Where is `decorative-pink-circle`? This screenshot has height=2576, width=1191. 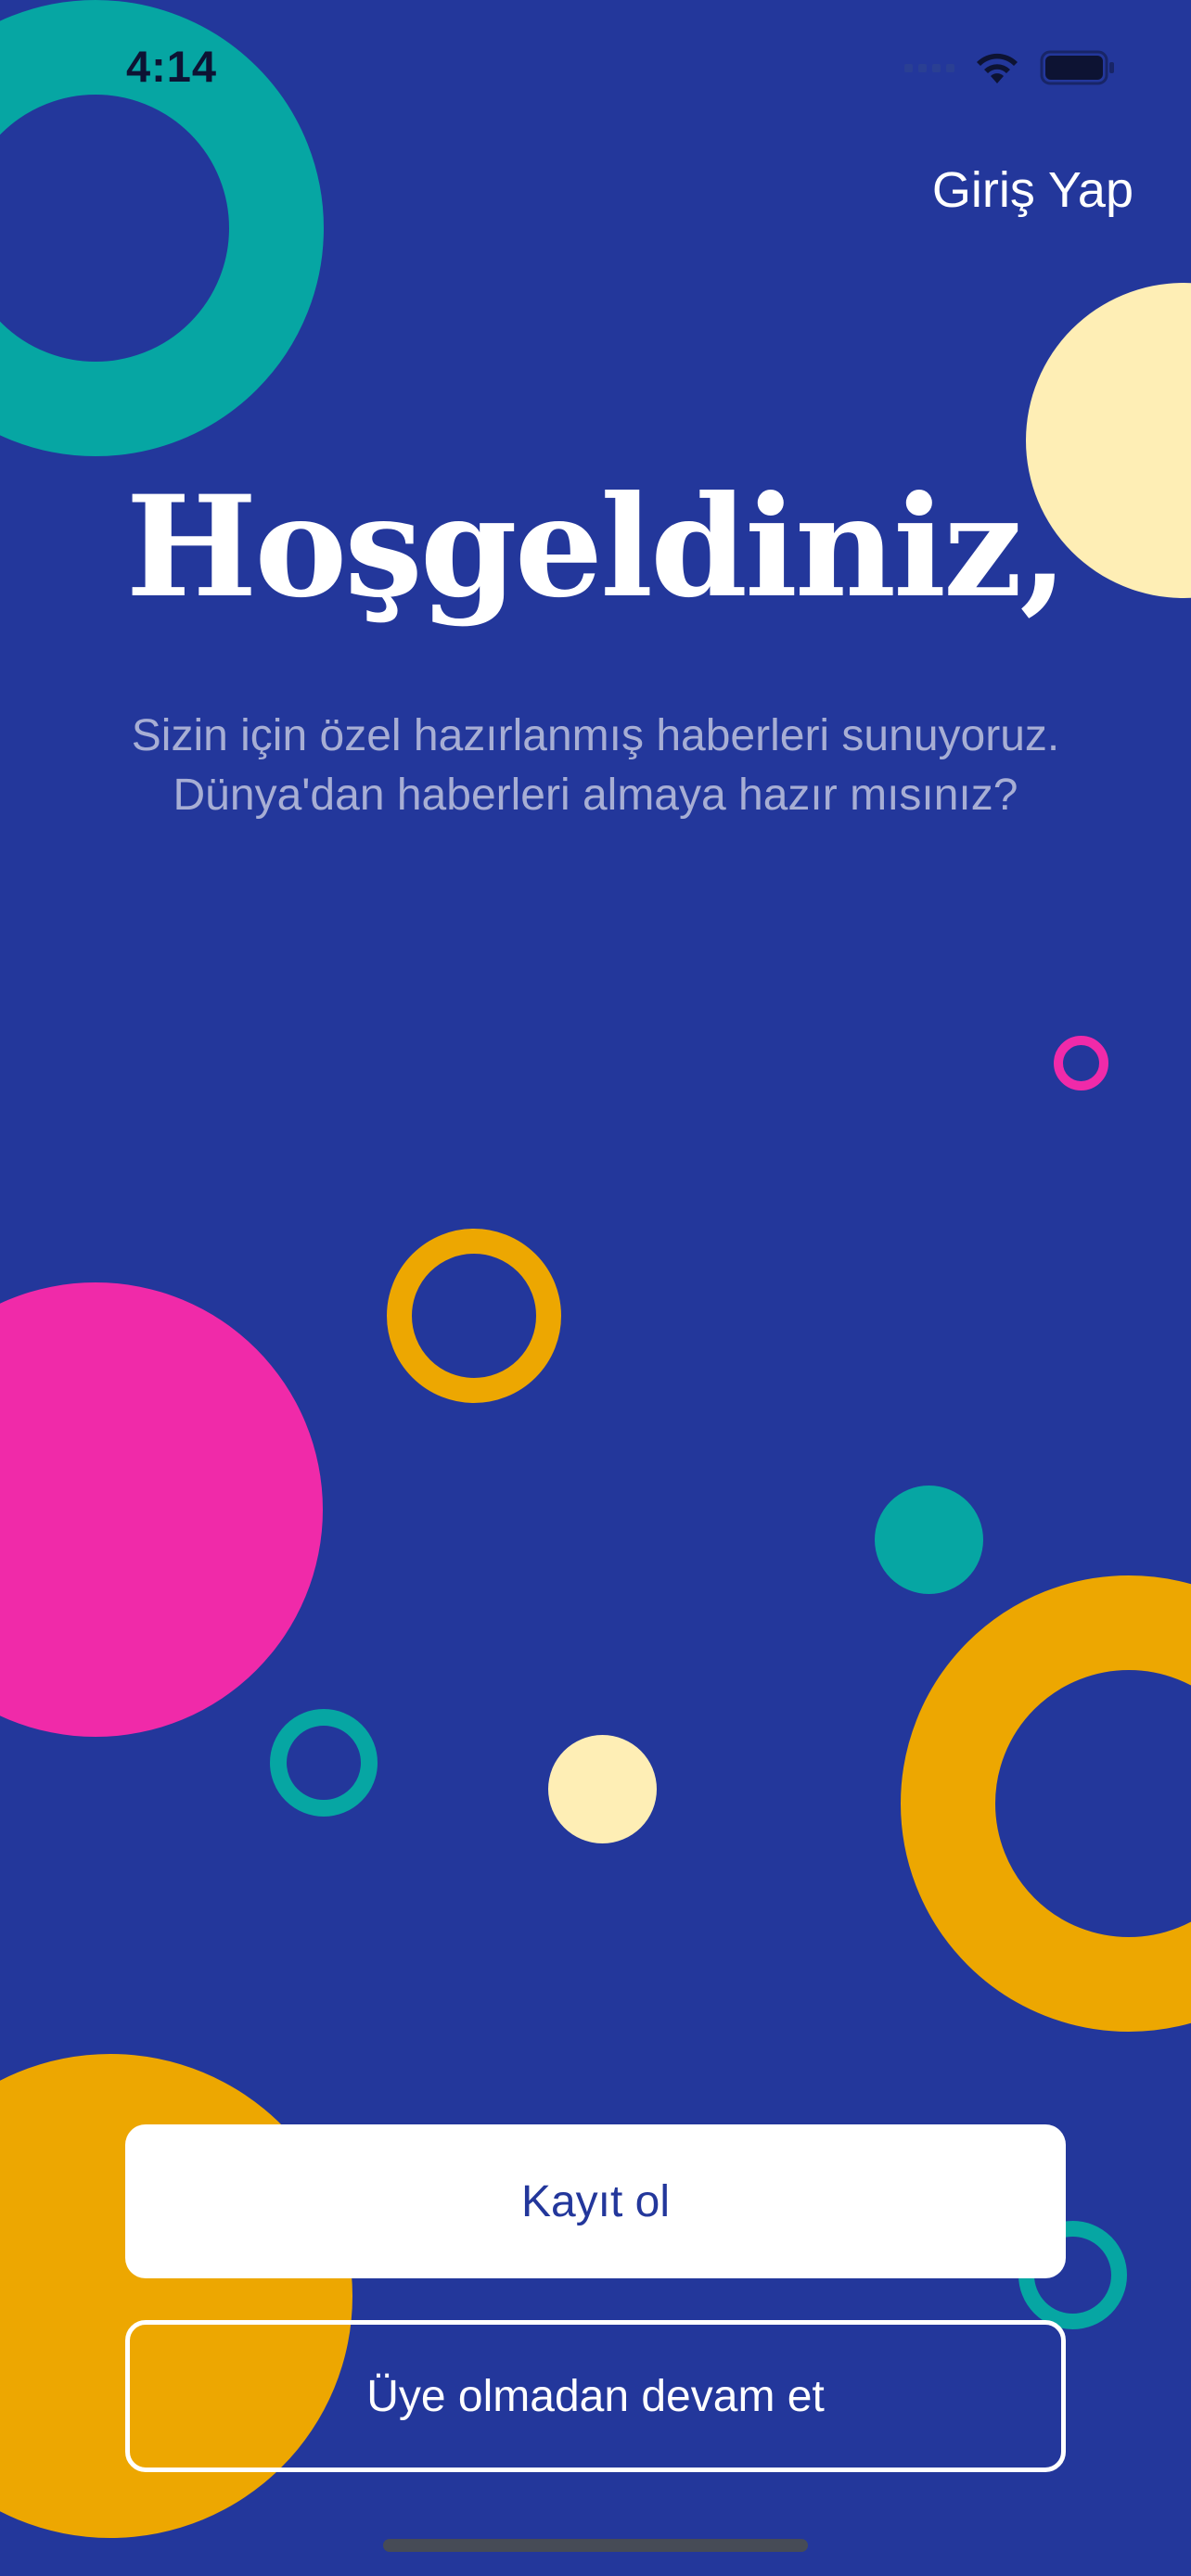 decorative-pink-circle is located at coordinates (161, 1510).